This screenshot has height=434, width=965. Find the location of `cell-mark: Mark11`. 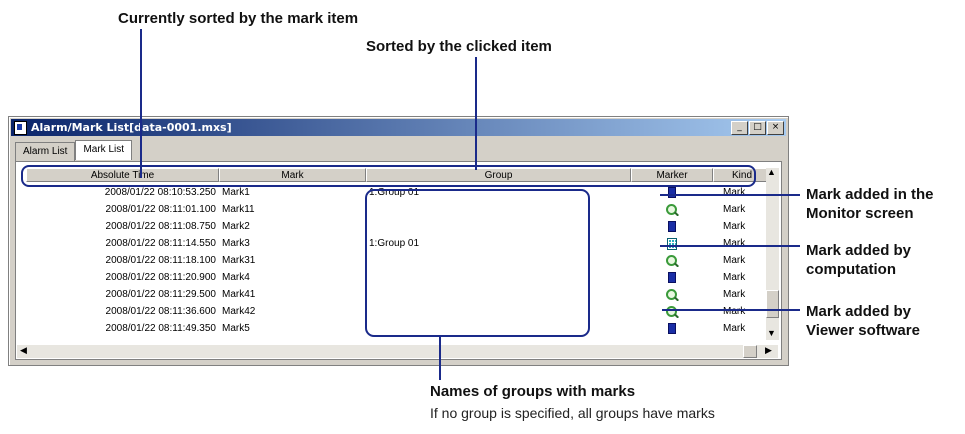

cell-mark: Mark11 is located at coordinates (238, 209).